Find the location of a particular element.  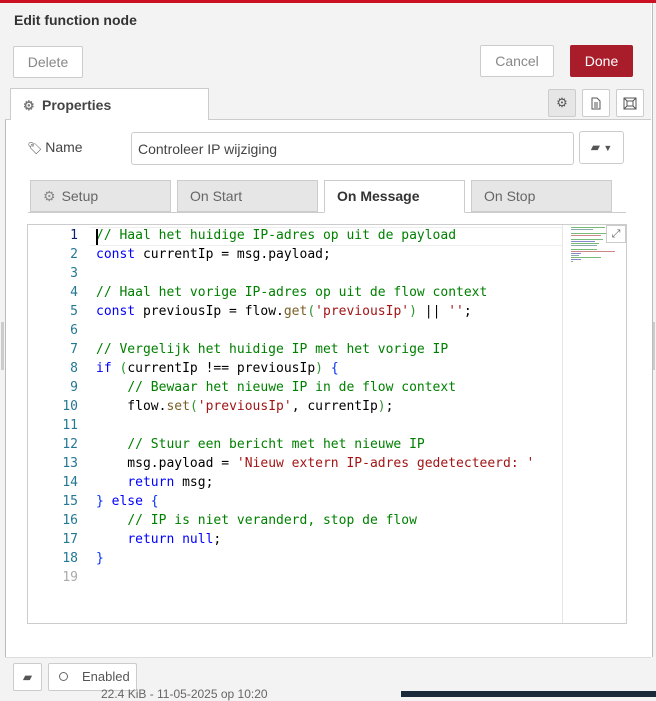

description-tab-button is located at coordinates (596, 103).